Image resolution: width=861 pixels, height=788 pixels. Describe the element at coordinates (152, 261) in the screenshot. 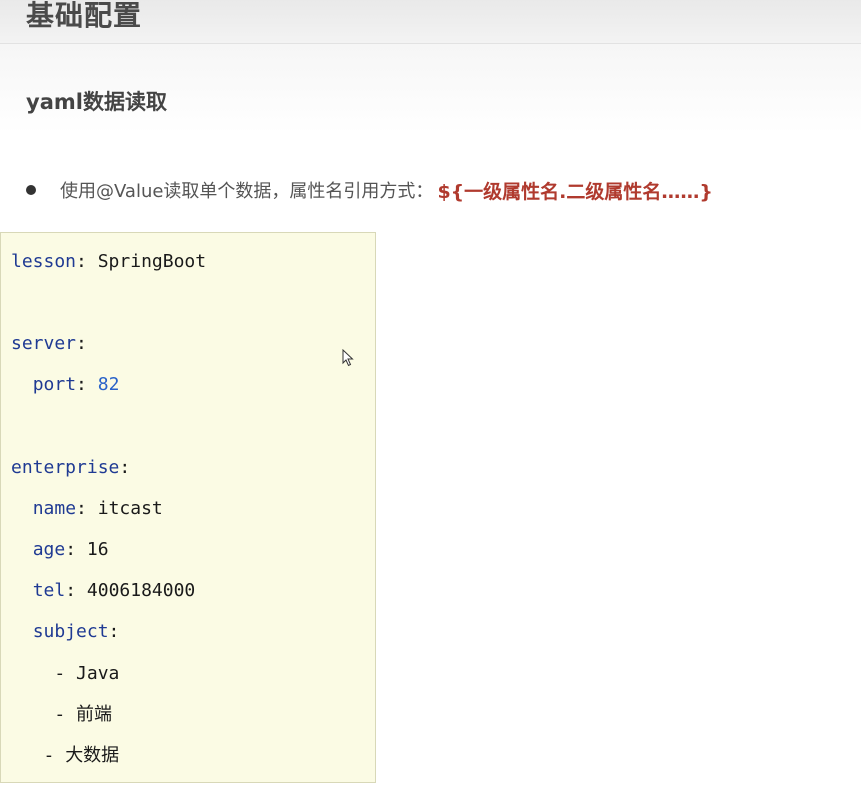

I see `yaml-value-lesson: SpringBoot` at that location.